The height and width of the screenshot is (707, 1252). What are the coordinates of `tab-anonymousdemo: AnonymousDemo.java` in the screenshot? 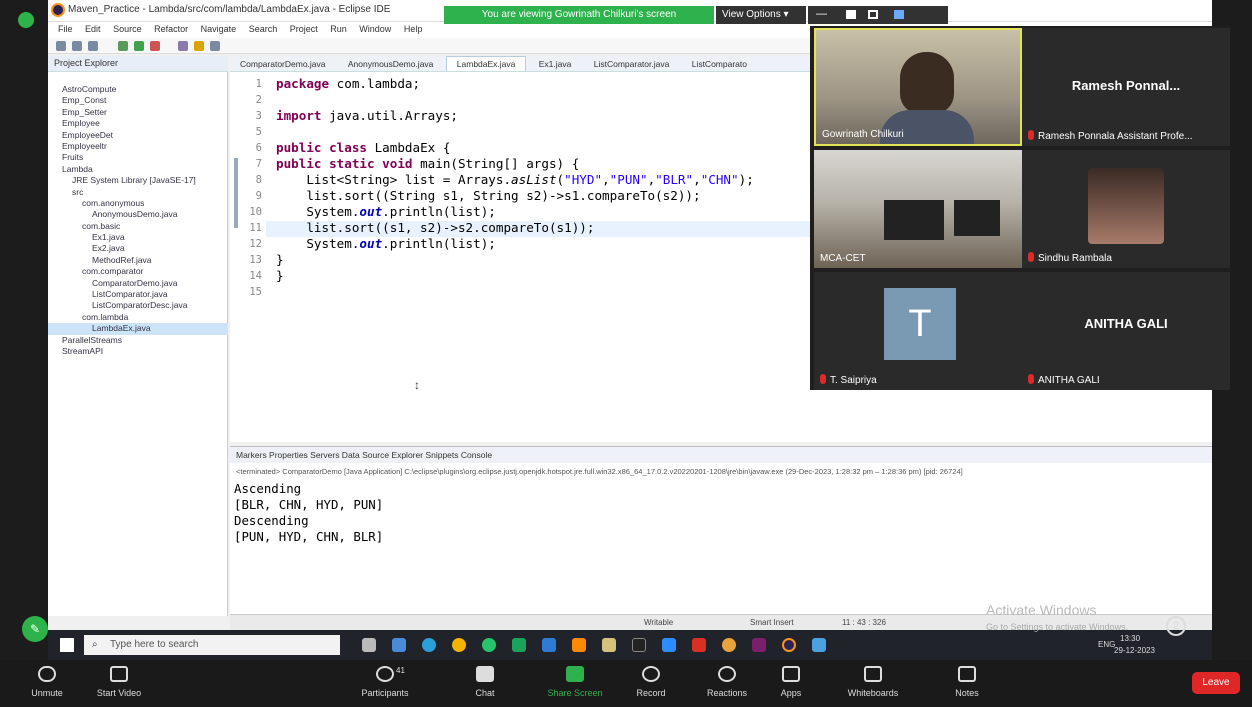 It's located at (391, 64).